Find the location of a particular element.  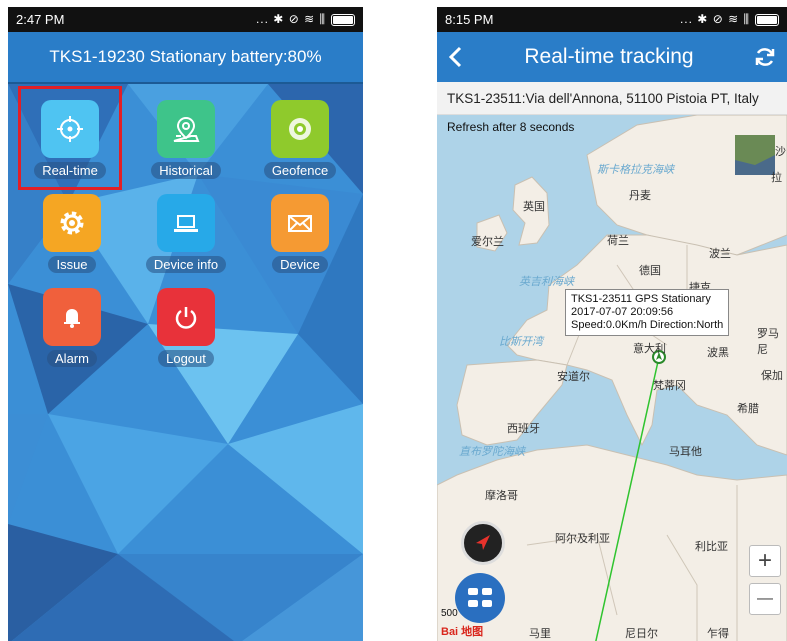

navigation-arrow-icon is located at coordinates (483, 542).